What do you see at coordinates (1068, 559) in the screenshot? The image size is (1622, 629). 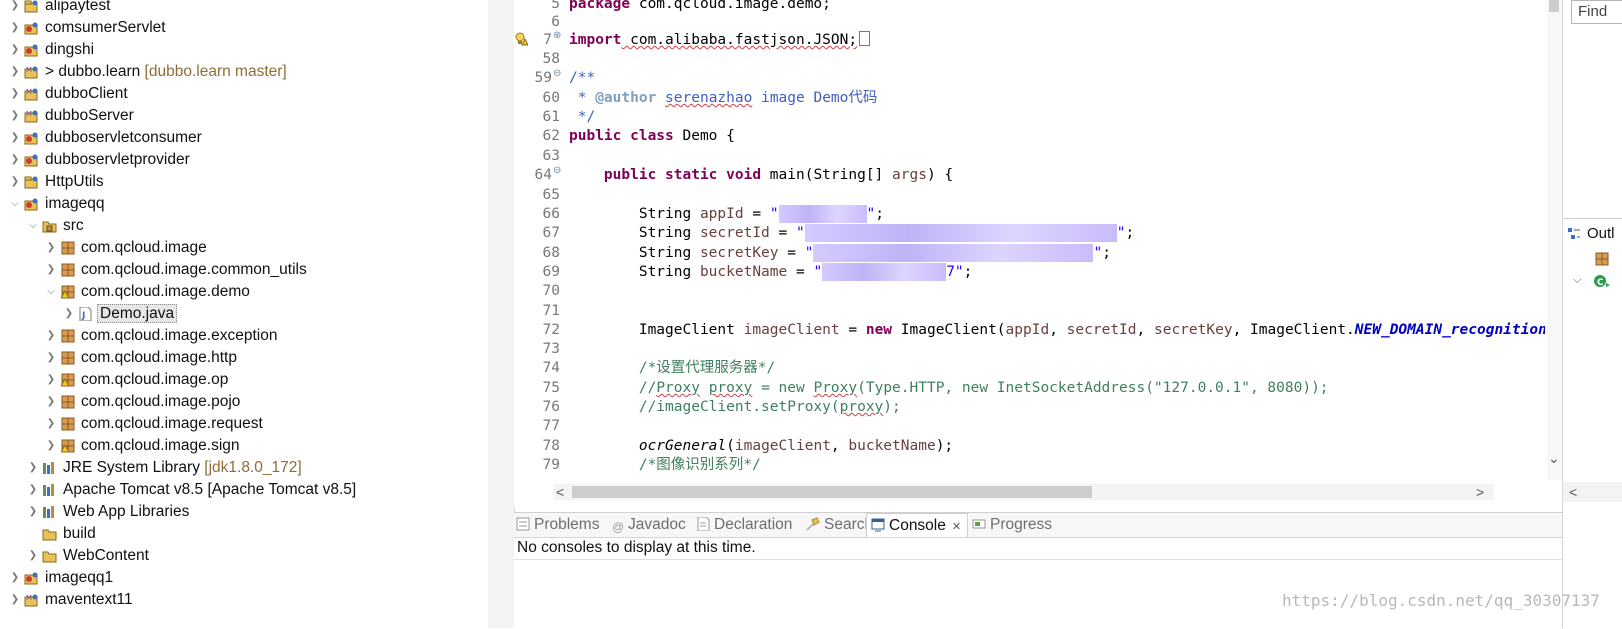 I see `console-divider` at bounding box center [1068, 559].